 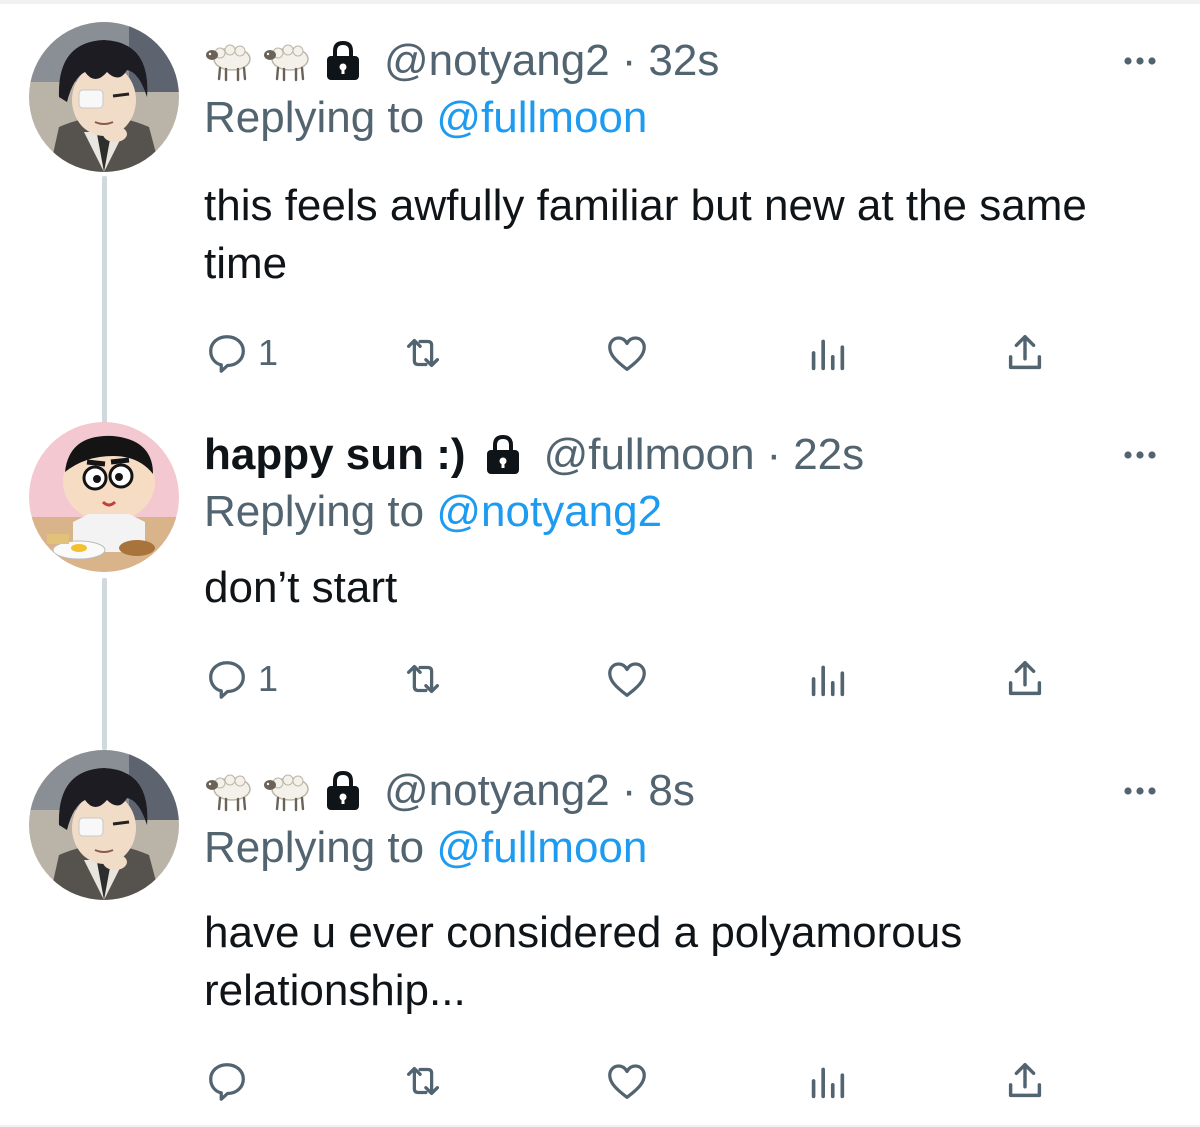 I want to click on reply-button, so click(x=231, y=1081).